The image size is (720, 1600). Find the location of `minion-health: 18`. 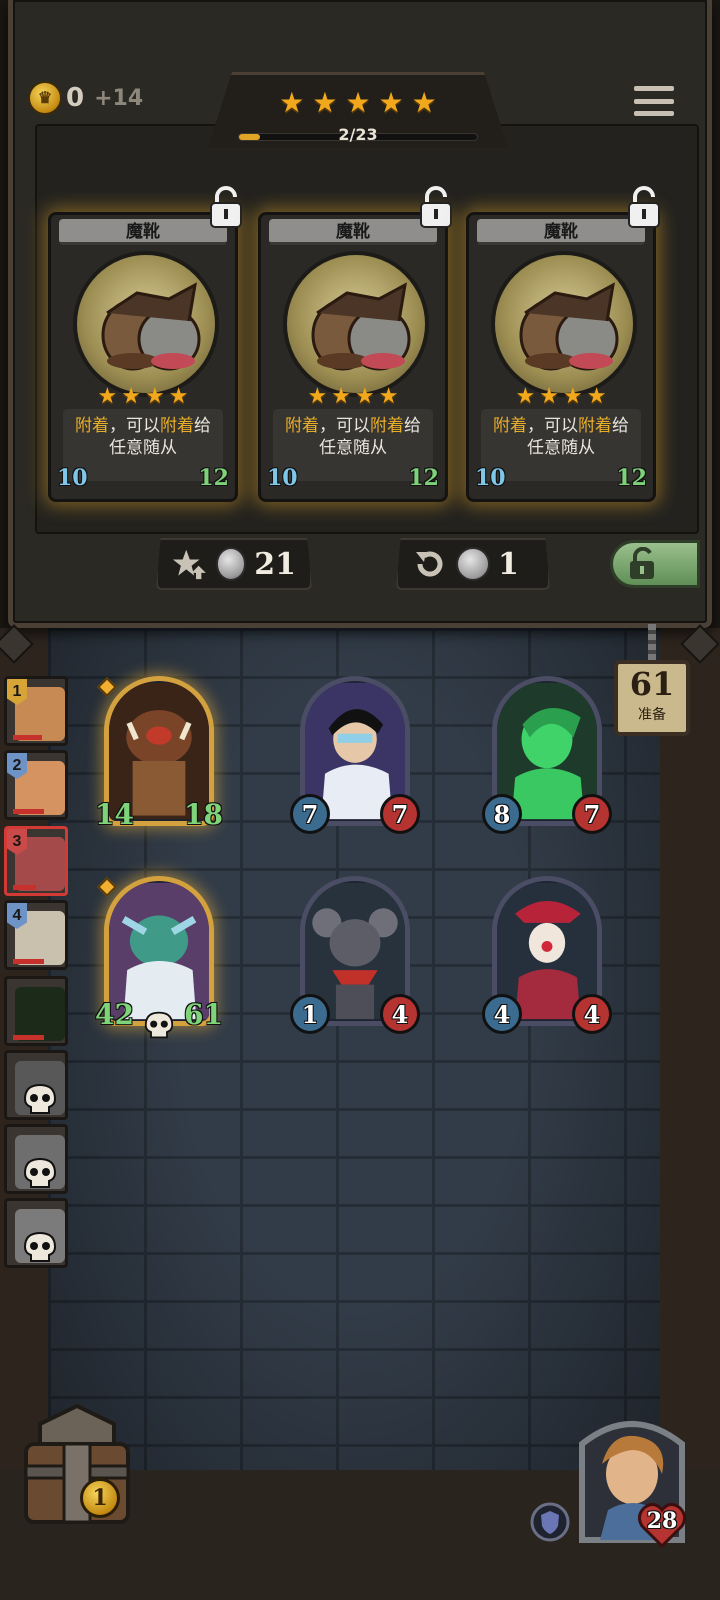

minion-health: 18 is located at coordinates (203, 814).